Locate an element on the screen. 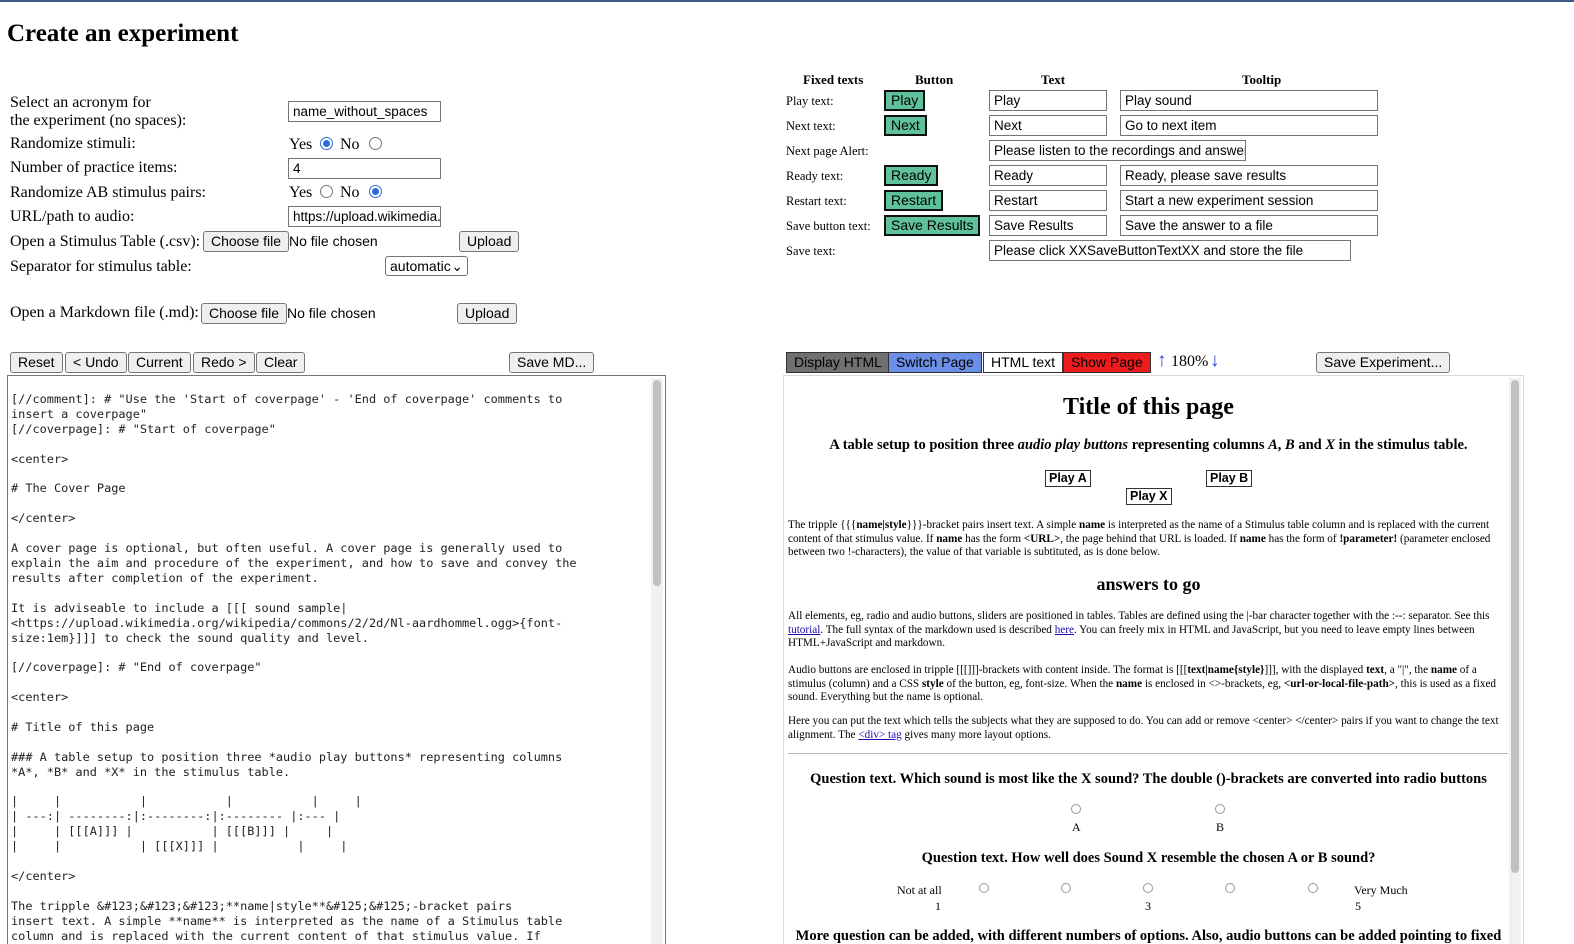  reset-button: Reset is located at coordinates (36, 362).